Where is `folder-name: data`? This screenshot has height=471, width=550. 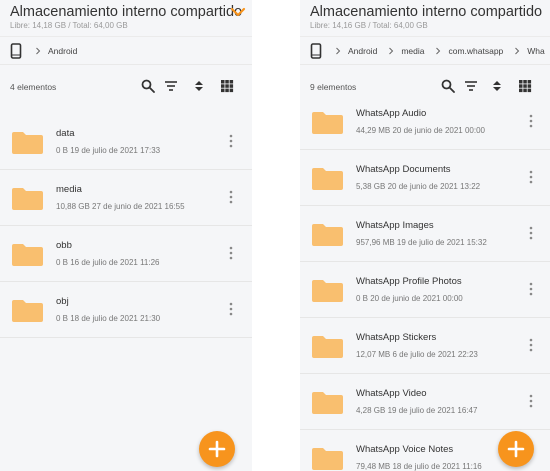
folder-name: data is located at coordinates (65, 133).